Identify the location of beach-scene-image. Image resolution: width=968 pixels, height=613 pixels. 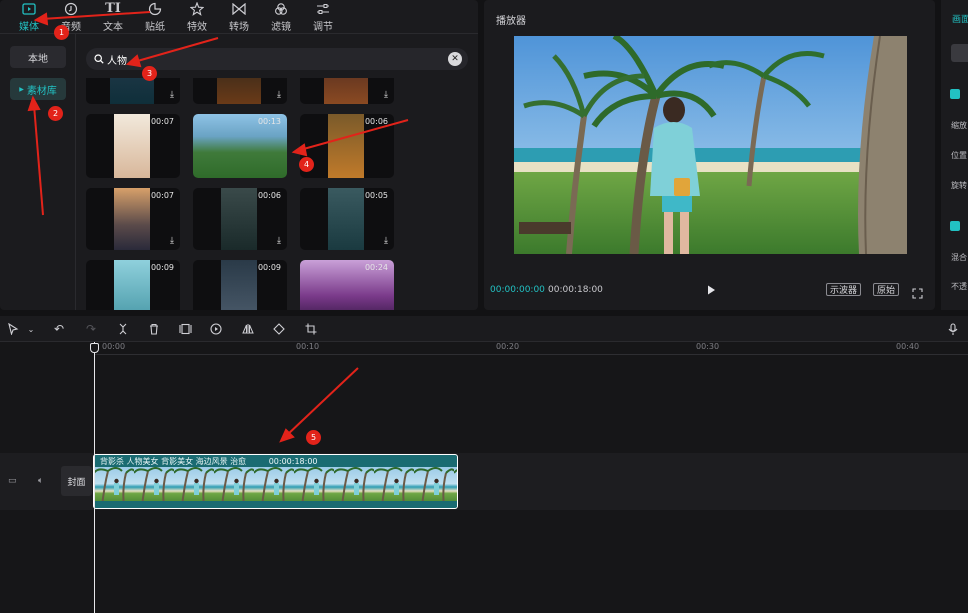
(710, 145).